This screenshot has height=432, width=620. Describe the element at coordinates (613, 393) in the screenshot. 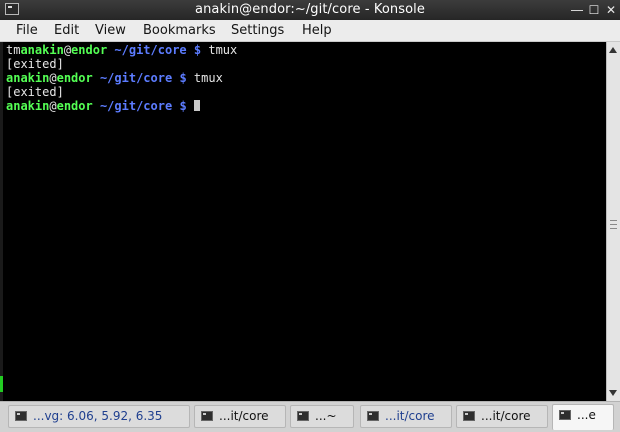

I see `scroll-down-icon` at that location.